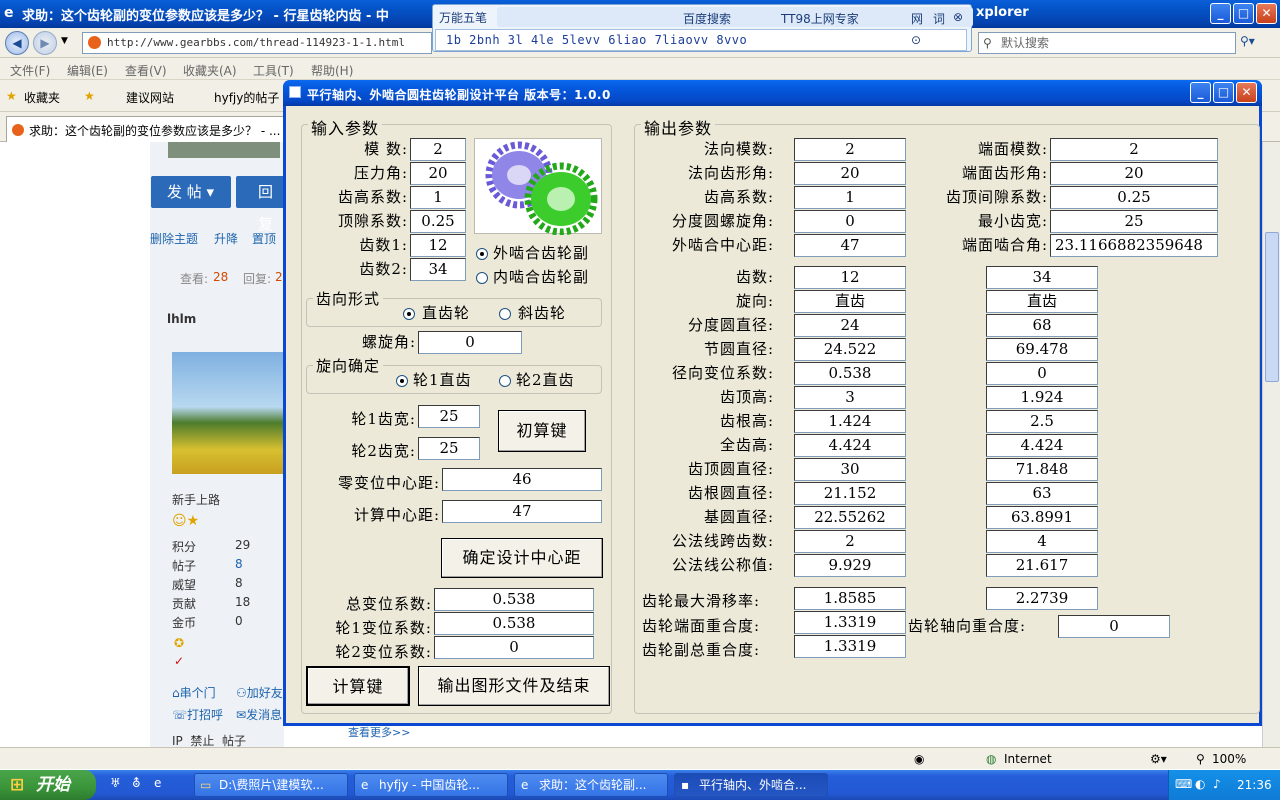 This screenshot has width=1280, height=800. Describe the element at coordinates (136, 783) in the screenshot. I see `quicklaunch-icon-2: ⛢` at that location.